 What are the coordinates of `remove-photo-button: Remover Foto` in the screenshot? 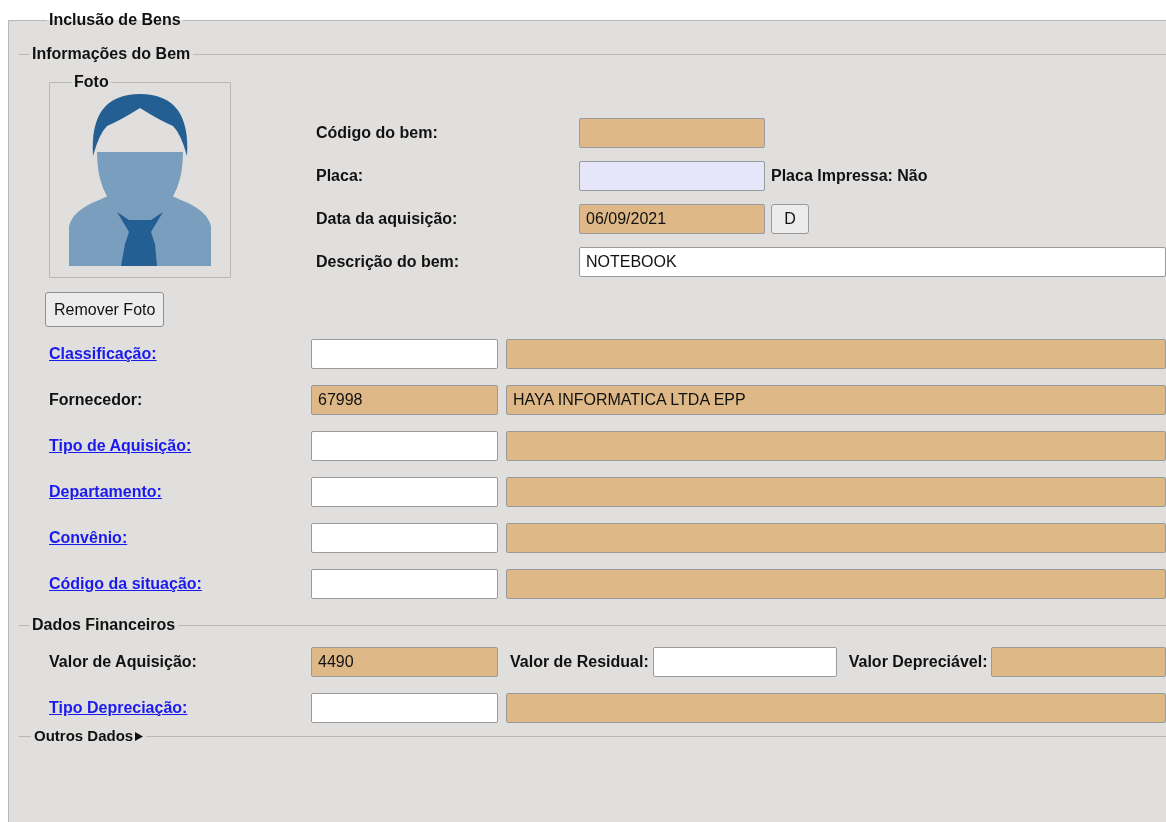 It's located at (105, 309).